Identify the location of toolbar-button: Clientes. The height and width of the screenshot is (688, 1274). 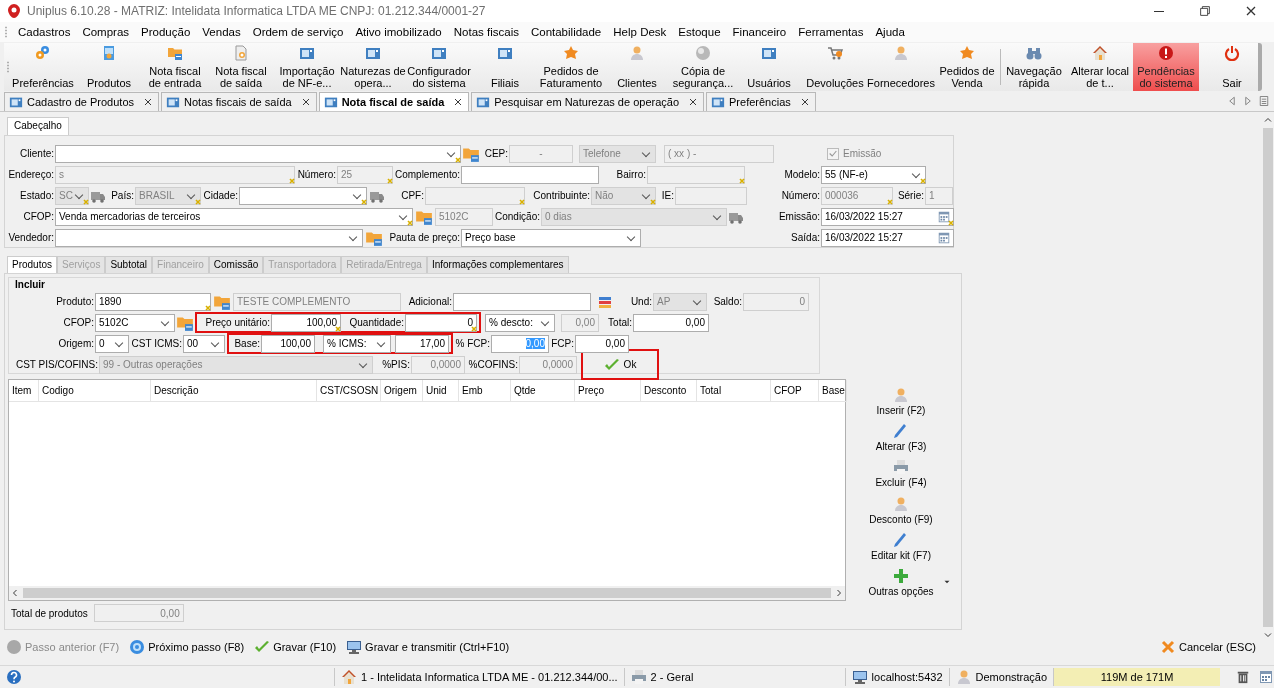
(637, 67).